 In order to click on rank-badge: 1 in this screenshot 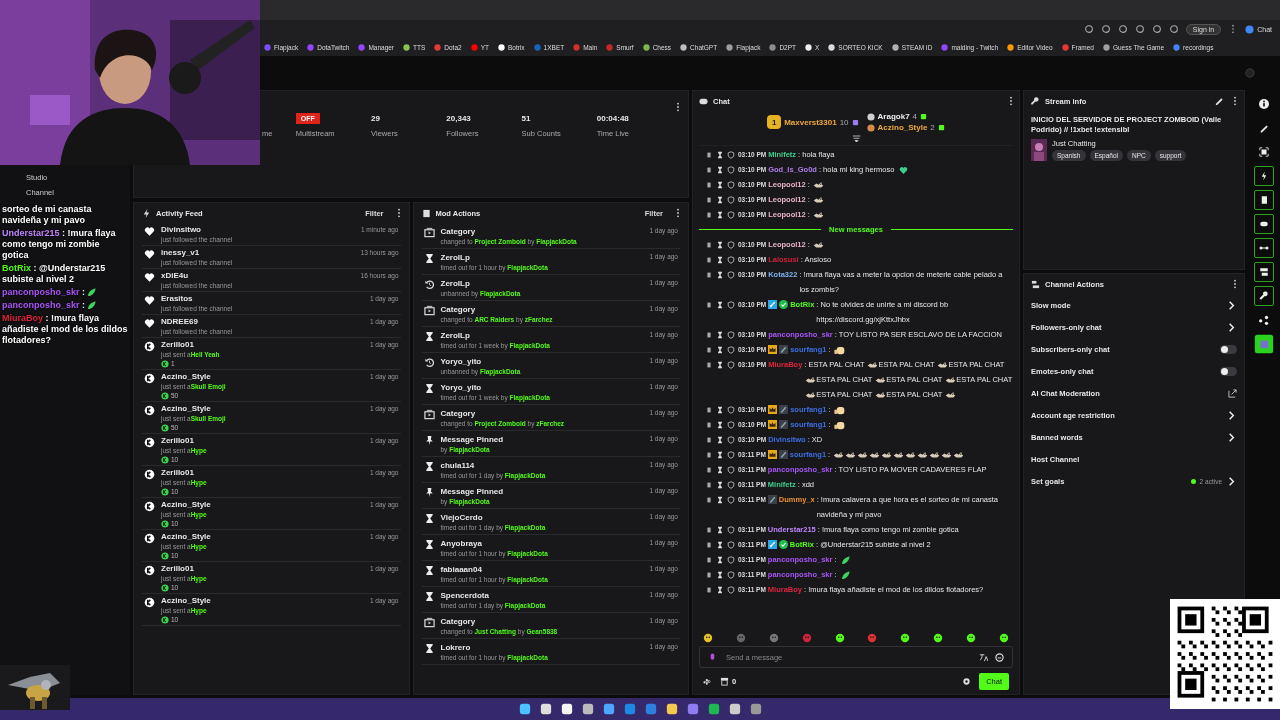, I will do `click(774, 122)`.